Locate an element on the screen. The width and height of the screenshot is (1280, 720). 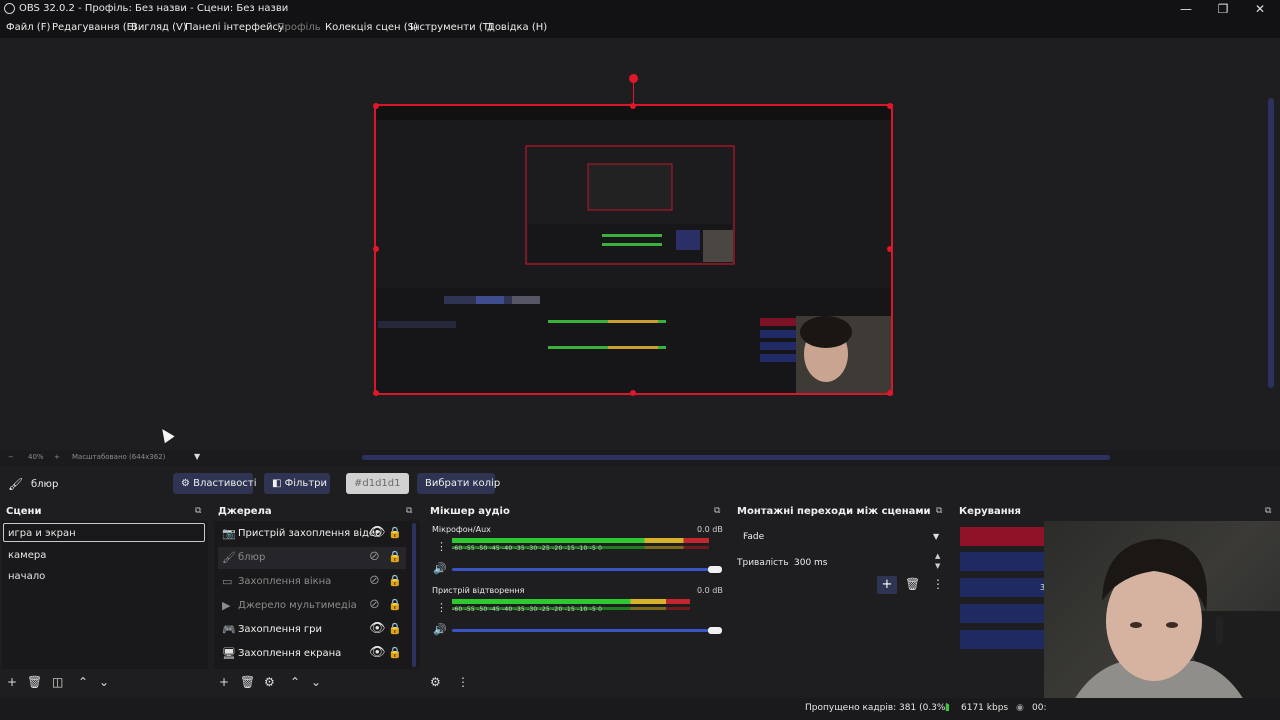
menu-view: Вигляд (V) is located at coordinates (159, 27).